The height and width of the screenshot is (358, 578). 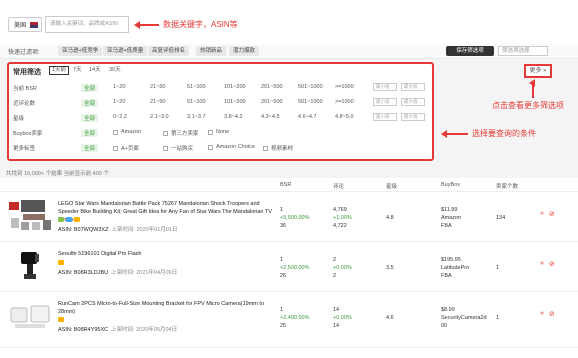 I want to click on buybox-cell: $8.99 SecurityCamera2d 00, so click(x=464, y=318).